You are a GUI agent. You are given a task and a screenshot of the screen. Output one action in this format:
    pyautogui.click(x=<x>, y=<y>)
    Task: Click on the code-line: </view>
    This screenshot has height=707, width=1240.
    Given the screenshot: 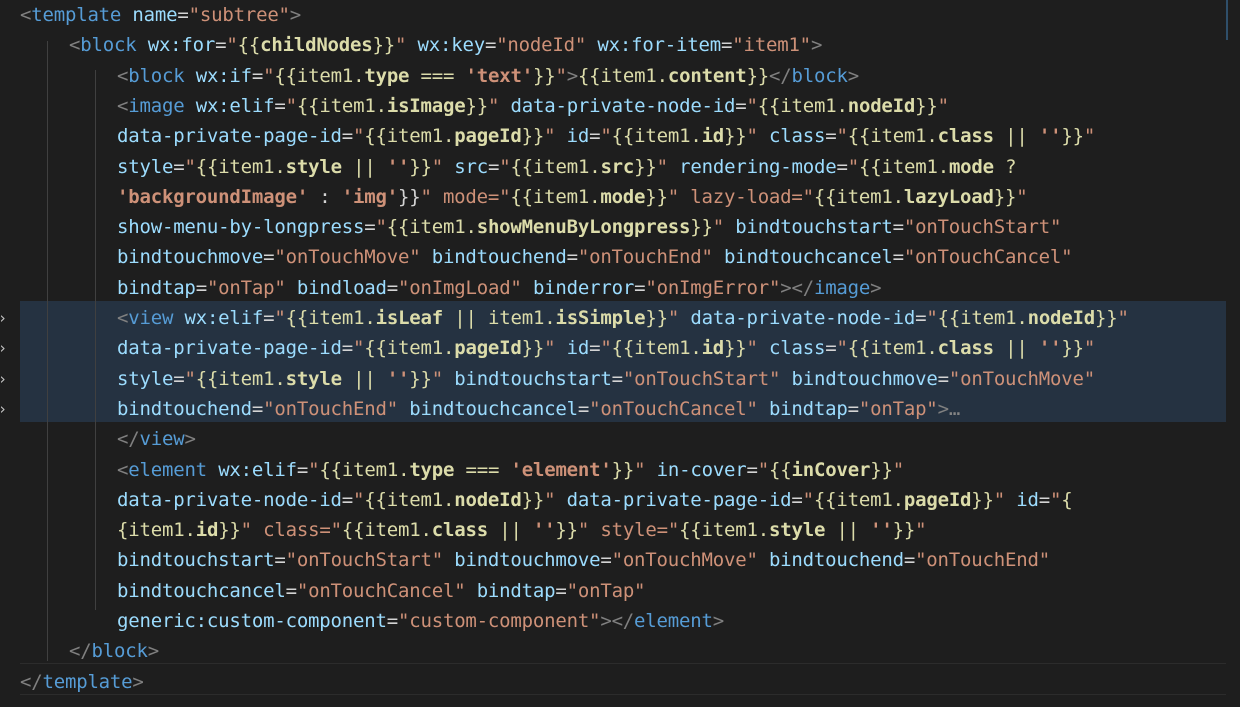 What is the action you would take?
    pyautogui.click(x=156, y=439)
    